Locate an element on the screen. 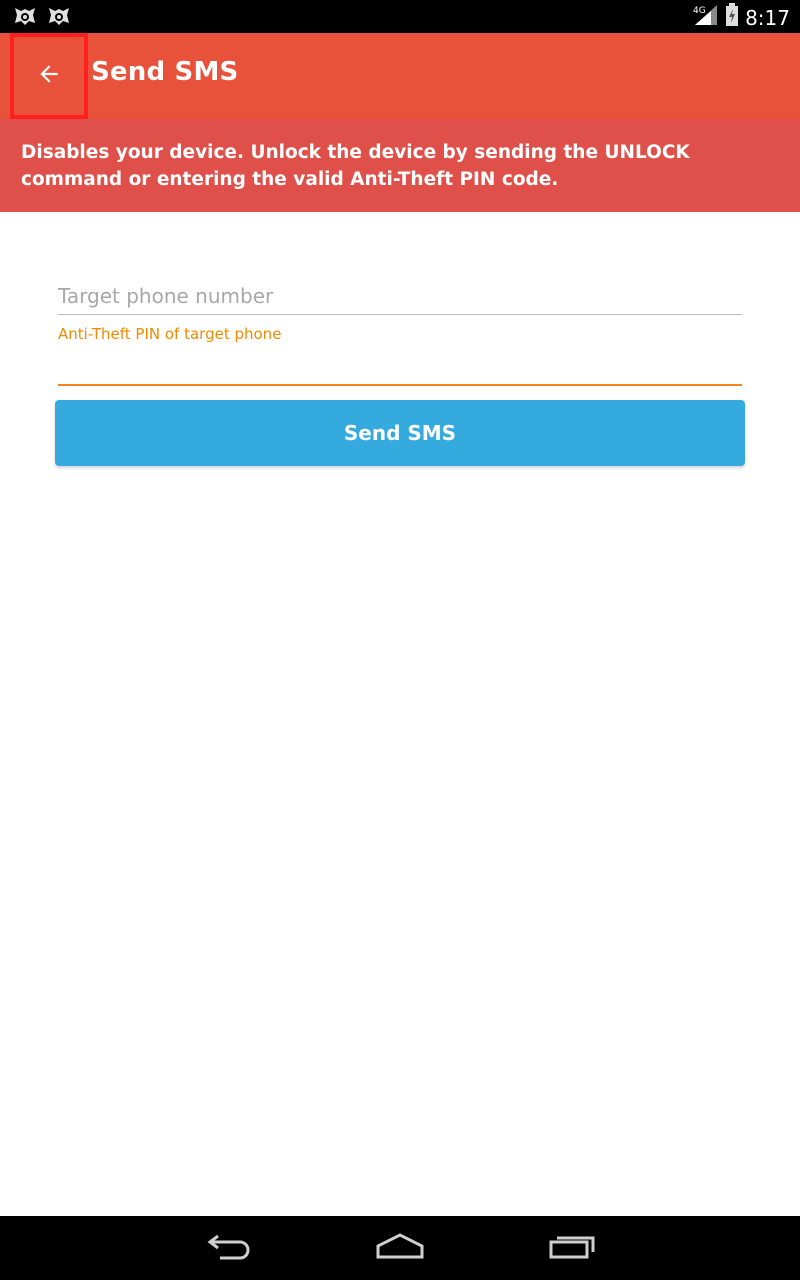 The width and height of the screenshot is (800, 1280). page-title: Send SMS is located at coordinates (165, 72).